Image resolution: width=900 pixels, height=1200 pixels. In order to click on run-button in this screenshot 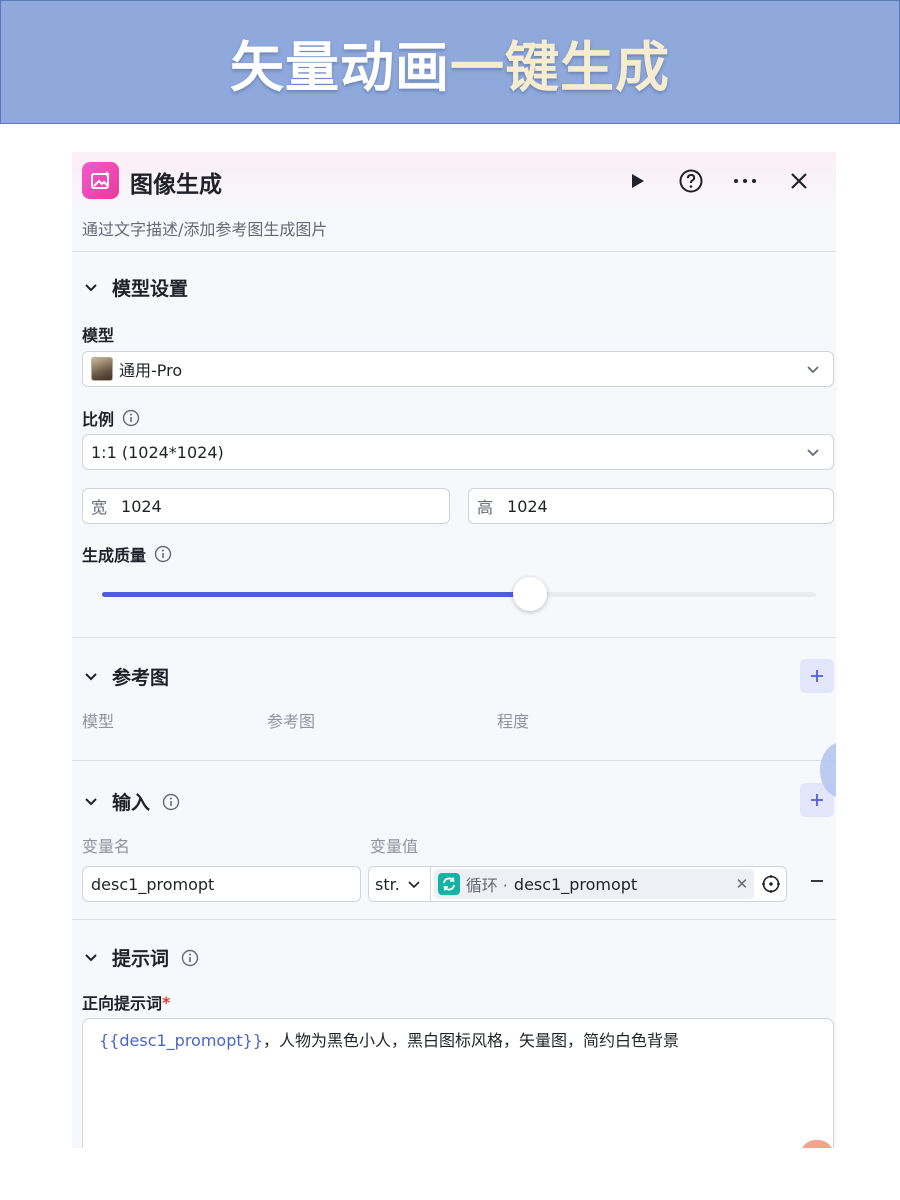, I will do `click(637, 181)`.